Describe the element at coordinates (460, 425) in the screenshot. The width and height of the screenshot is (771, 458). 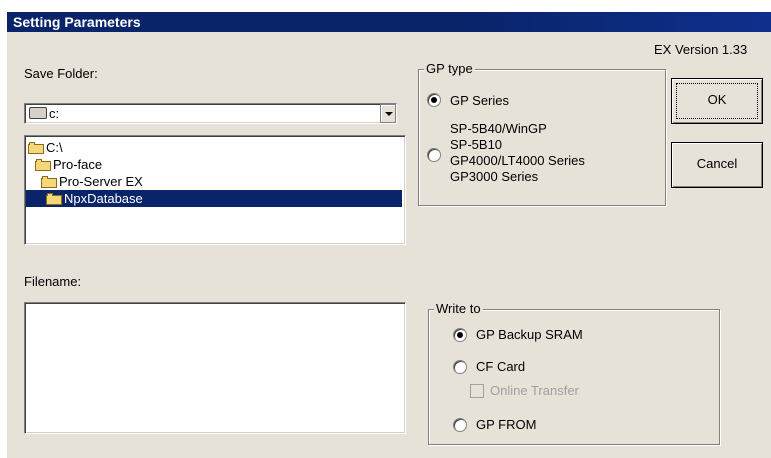
I see `gp-from-radio` at that location.